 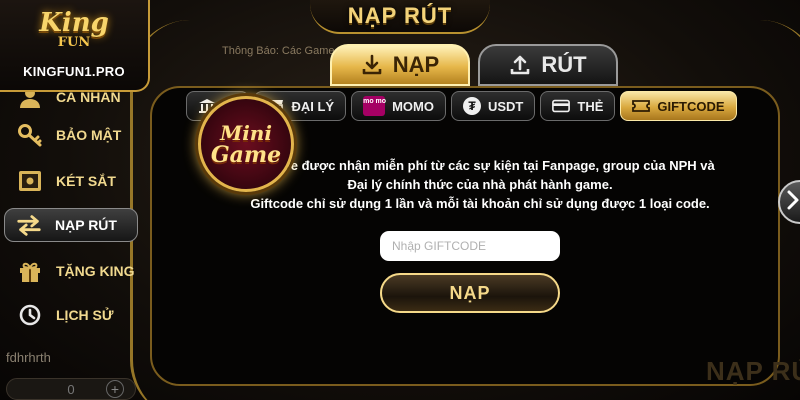 What do you see at coordinates (86, 181) in the screenshot?
I see `sidebar-item-label: KÉT SẮT` at bounding box center [86, 181].